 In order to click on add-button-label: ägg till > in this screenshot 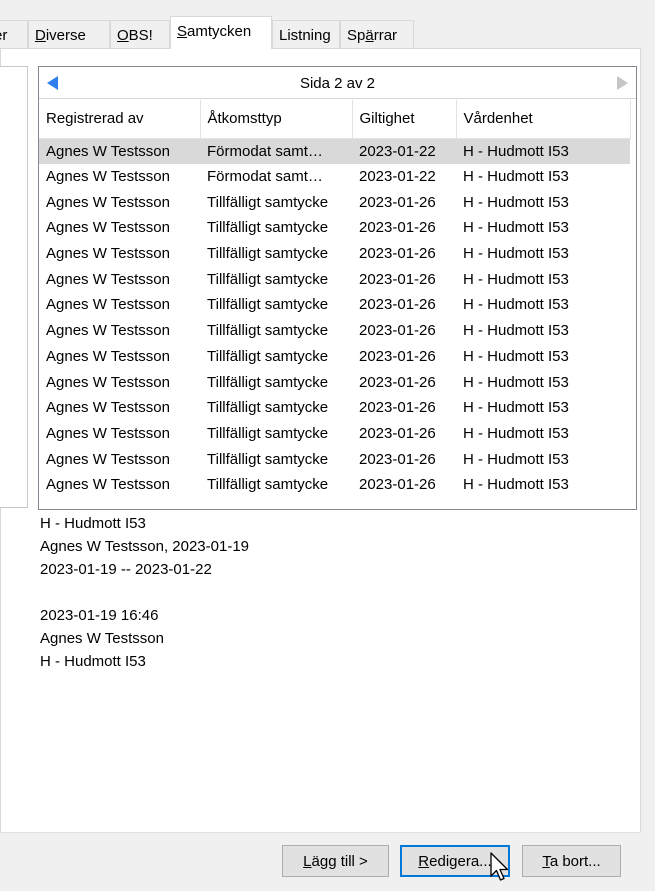, I will do `click(339, 861)`.